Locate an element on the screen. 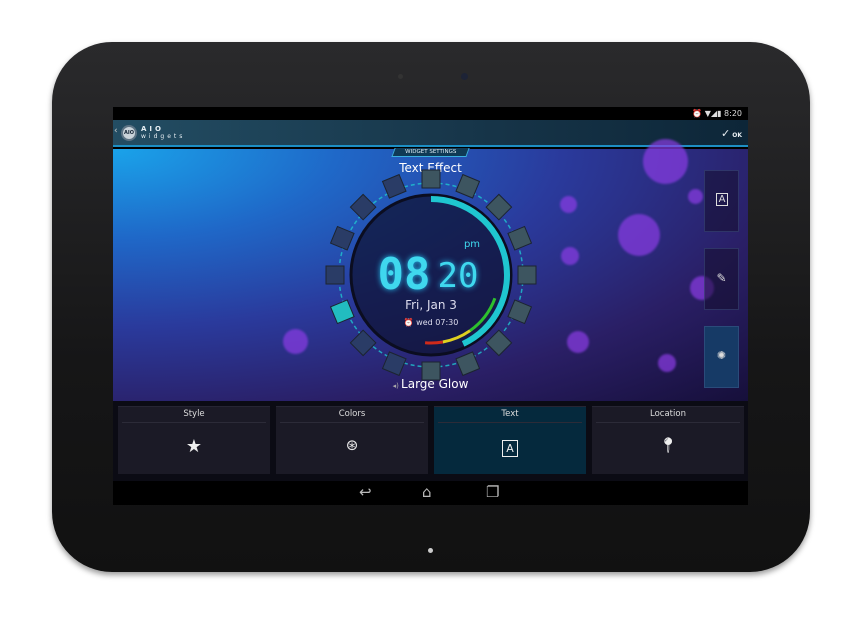 The width and height of the screenshot is (860, 620). color-circles-icon: ⊛ is located at coordinates (352, 445).